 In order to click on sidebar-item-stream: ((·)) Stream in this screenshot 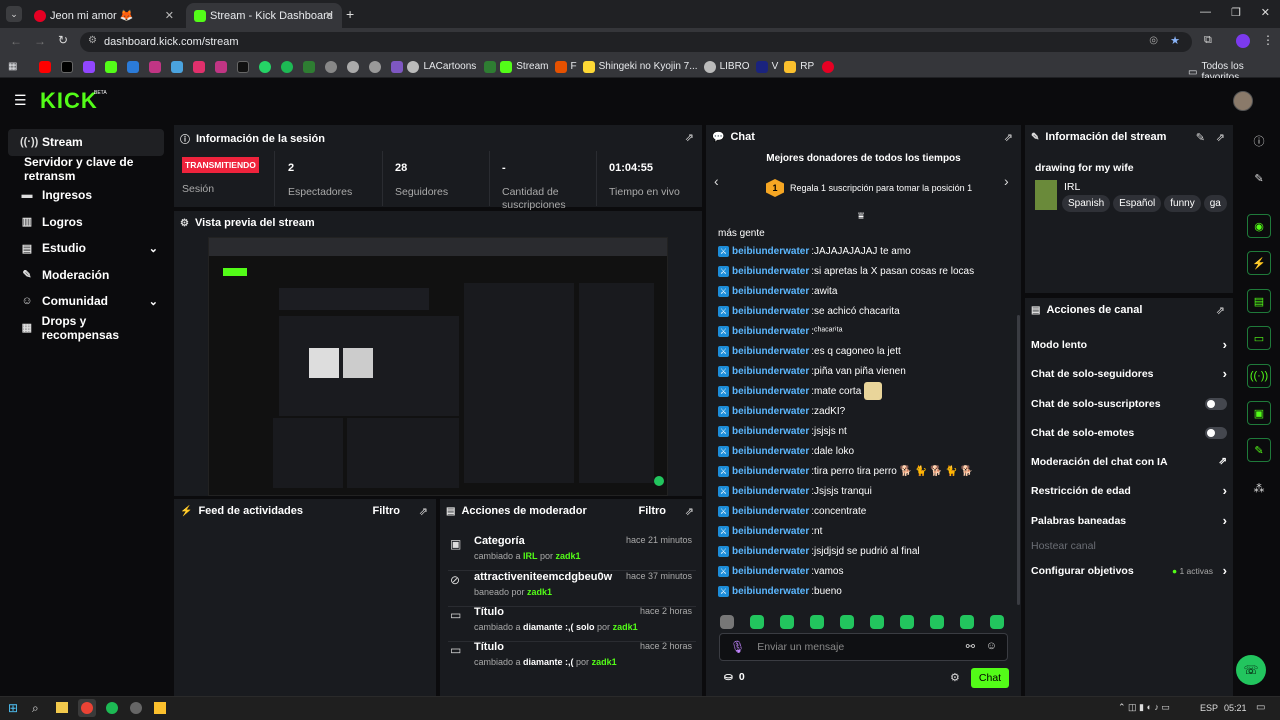, I will do `click(86, 142)`.